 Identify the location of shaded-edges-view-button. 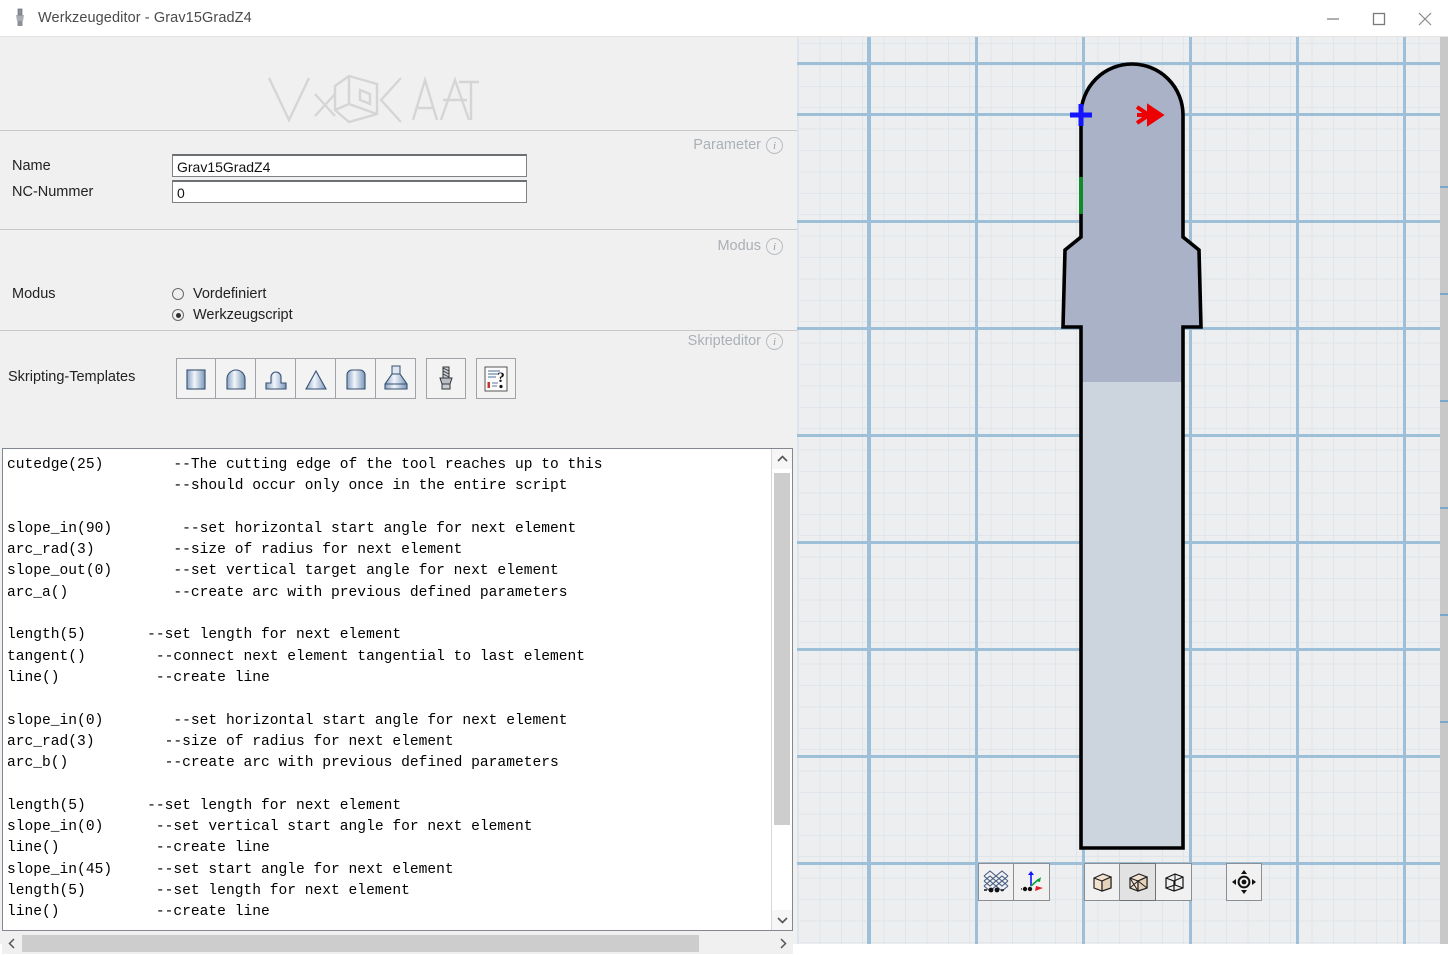
(1138, 882).